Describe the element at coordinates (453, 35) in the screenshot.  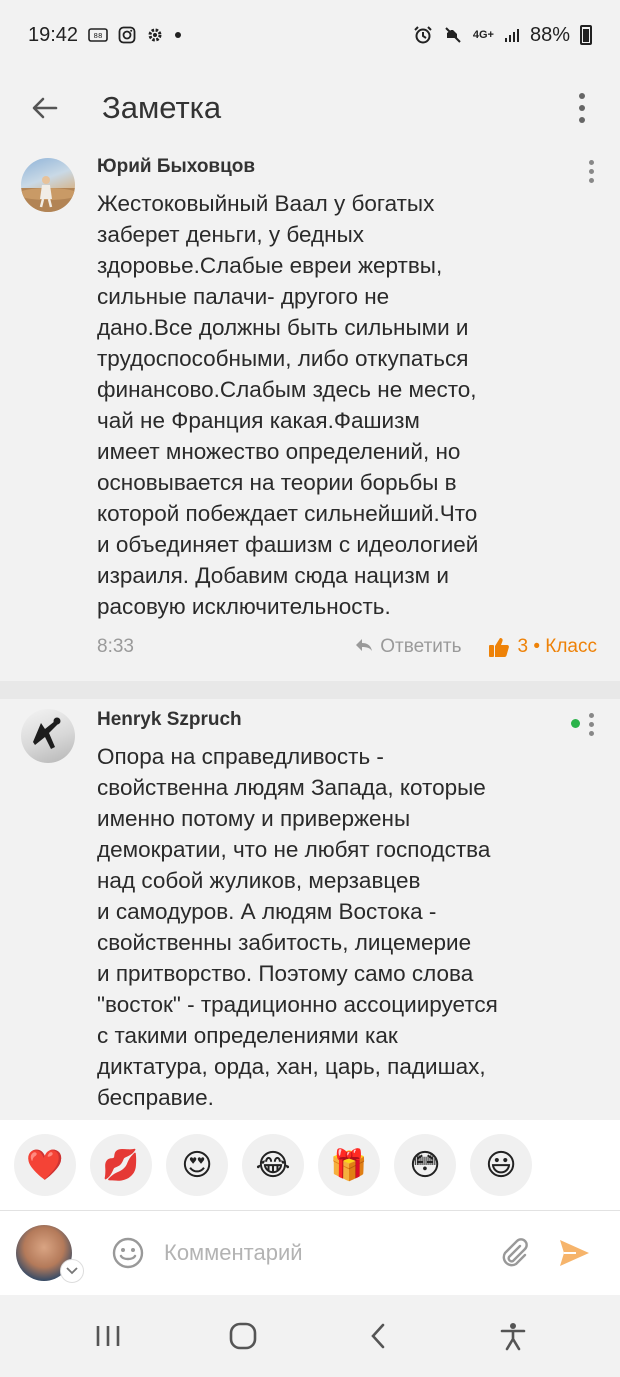
I see `mute-icon` at that location.